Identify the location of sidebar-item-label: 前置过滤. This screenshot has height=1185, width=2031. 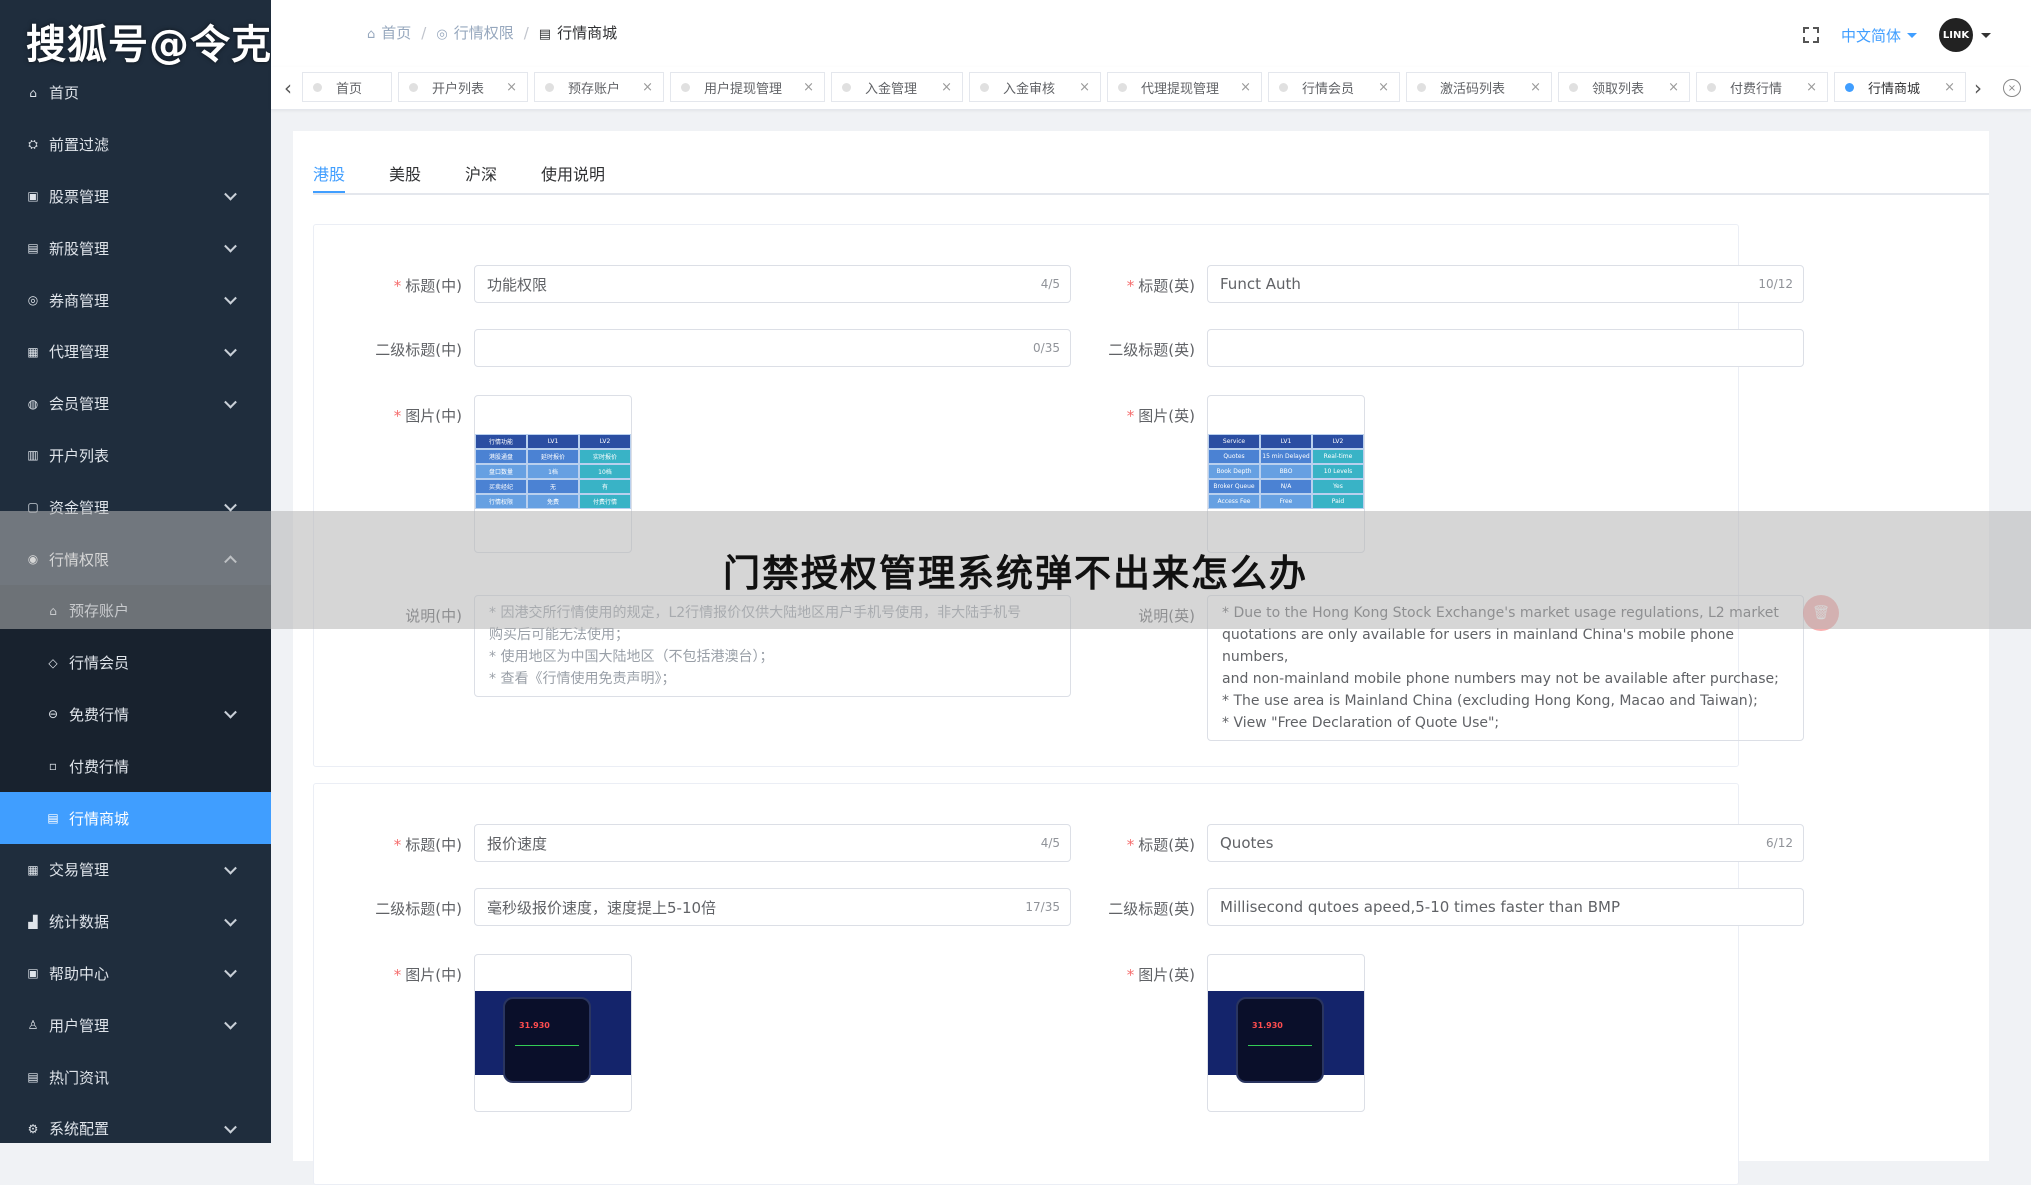
(79, 145).